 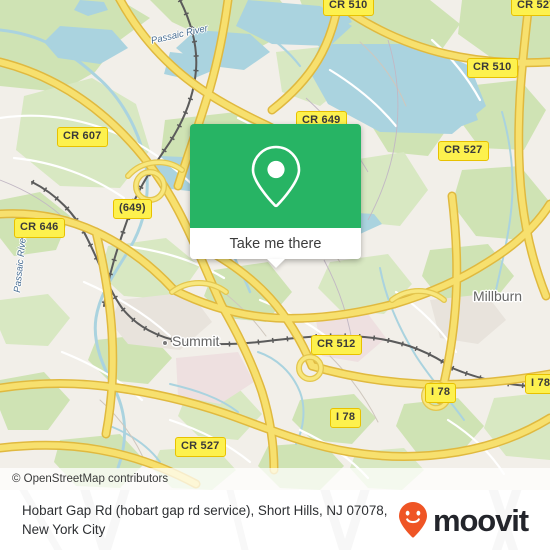 I want to click on shield-cr-607: CR 607, so click(x=82, y=137).